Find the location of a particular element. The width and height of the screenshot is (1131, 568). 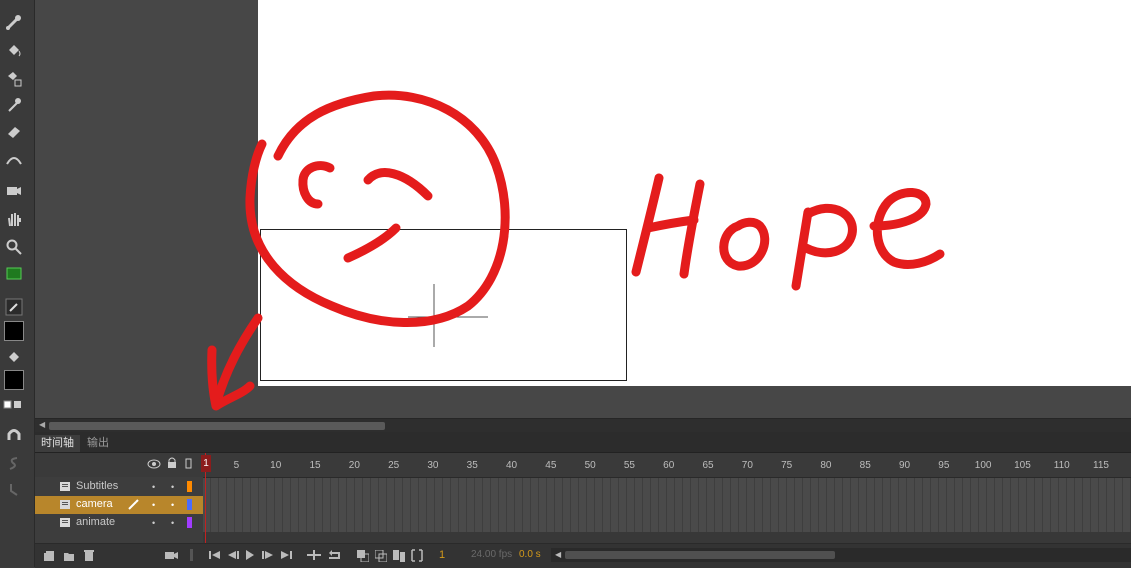

ruler-tick-label: 5 is located at coordinates (236, 465).